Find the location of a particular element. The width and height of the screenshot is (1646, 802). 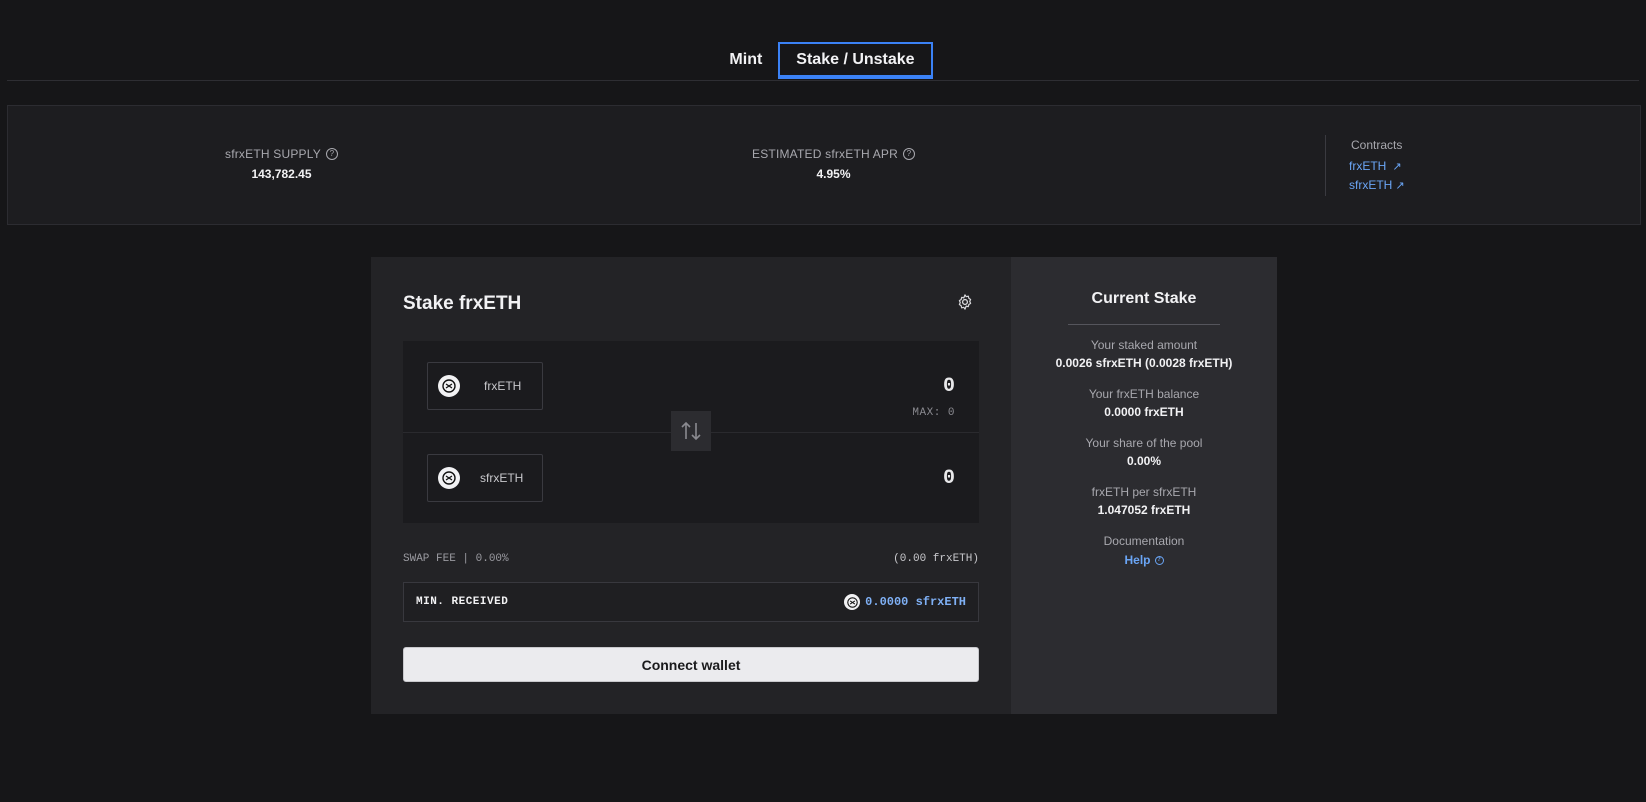

exchange-rate-block: frxETH per sfrxETH 1.047052 frxETH is located at coordinates (1144, 501).